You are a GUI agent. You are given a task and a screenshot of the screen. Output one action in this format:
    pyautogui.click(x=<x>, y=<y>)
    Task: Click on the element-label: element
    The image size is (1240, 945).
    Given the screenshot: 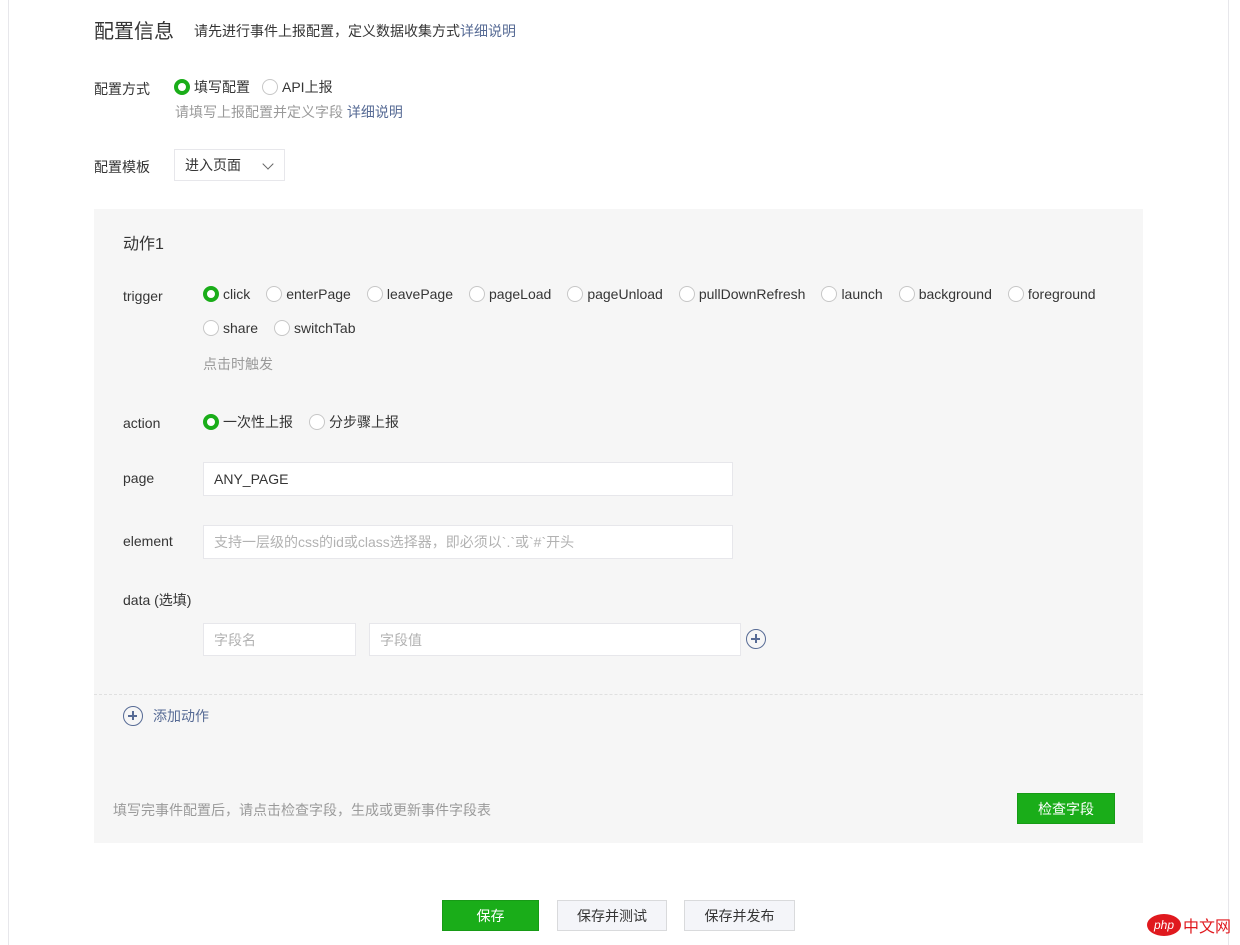 What is the action you would take?
    pyautogui.click(x=148, y=541)
    